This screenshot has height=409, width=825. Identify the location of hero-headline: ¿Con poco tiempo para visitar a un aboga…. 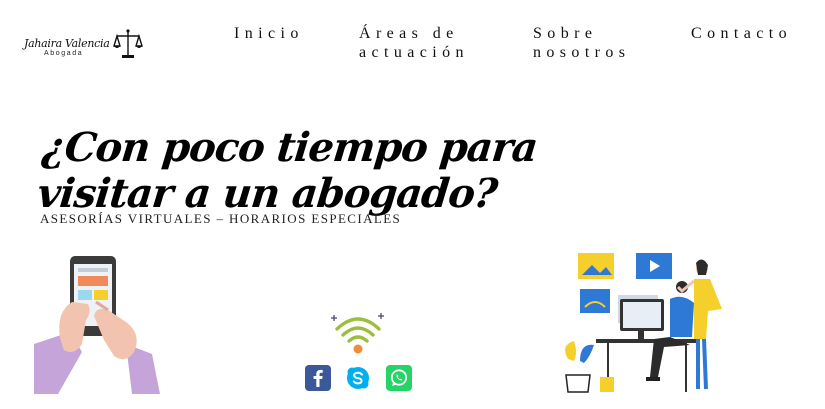
(287, 170).